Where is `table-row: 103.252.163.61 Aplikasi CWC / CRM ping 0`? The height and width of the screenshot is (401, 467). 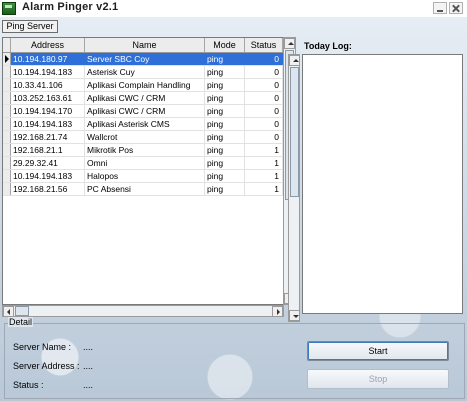
table-row: 103.252.163.61 Aplikasi CWC / CRM ping 0 is located at coordinates (143, 98).